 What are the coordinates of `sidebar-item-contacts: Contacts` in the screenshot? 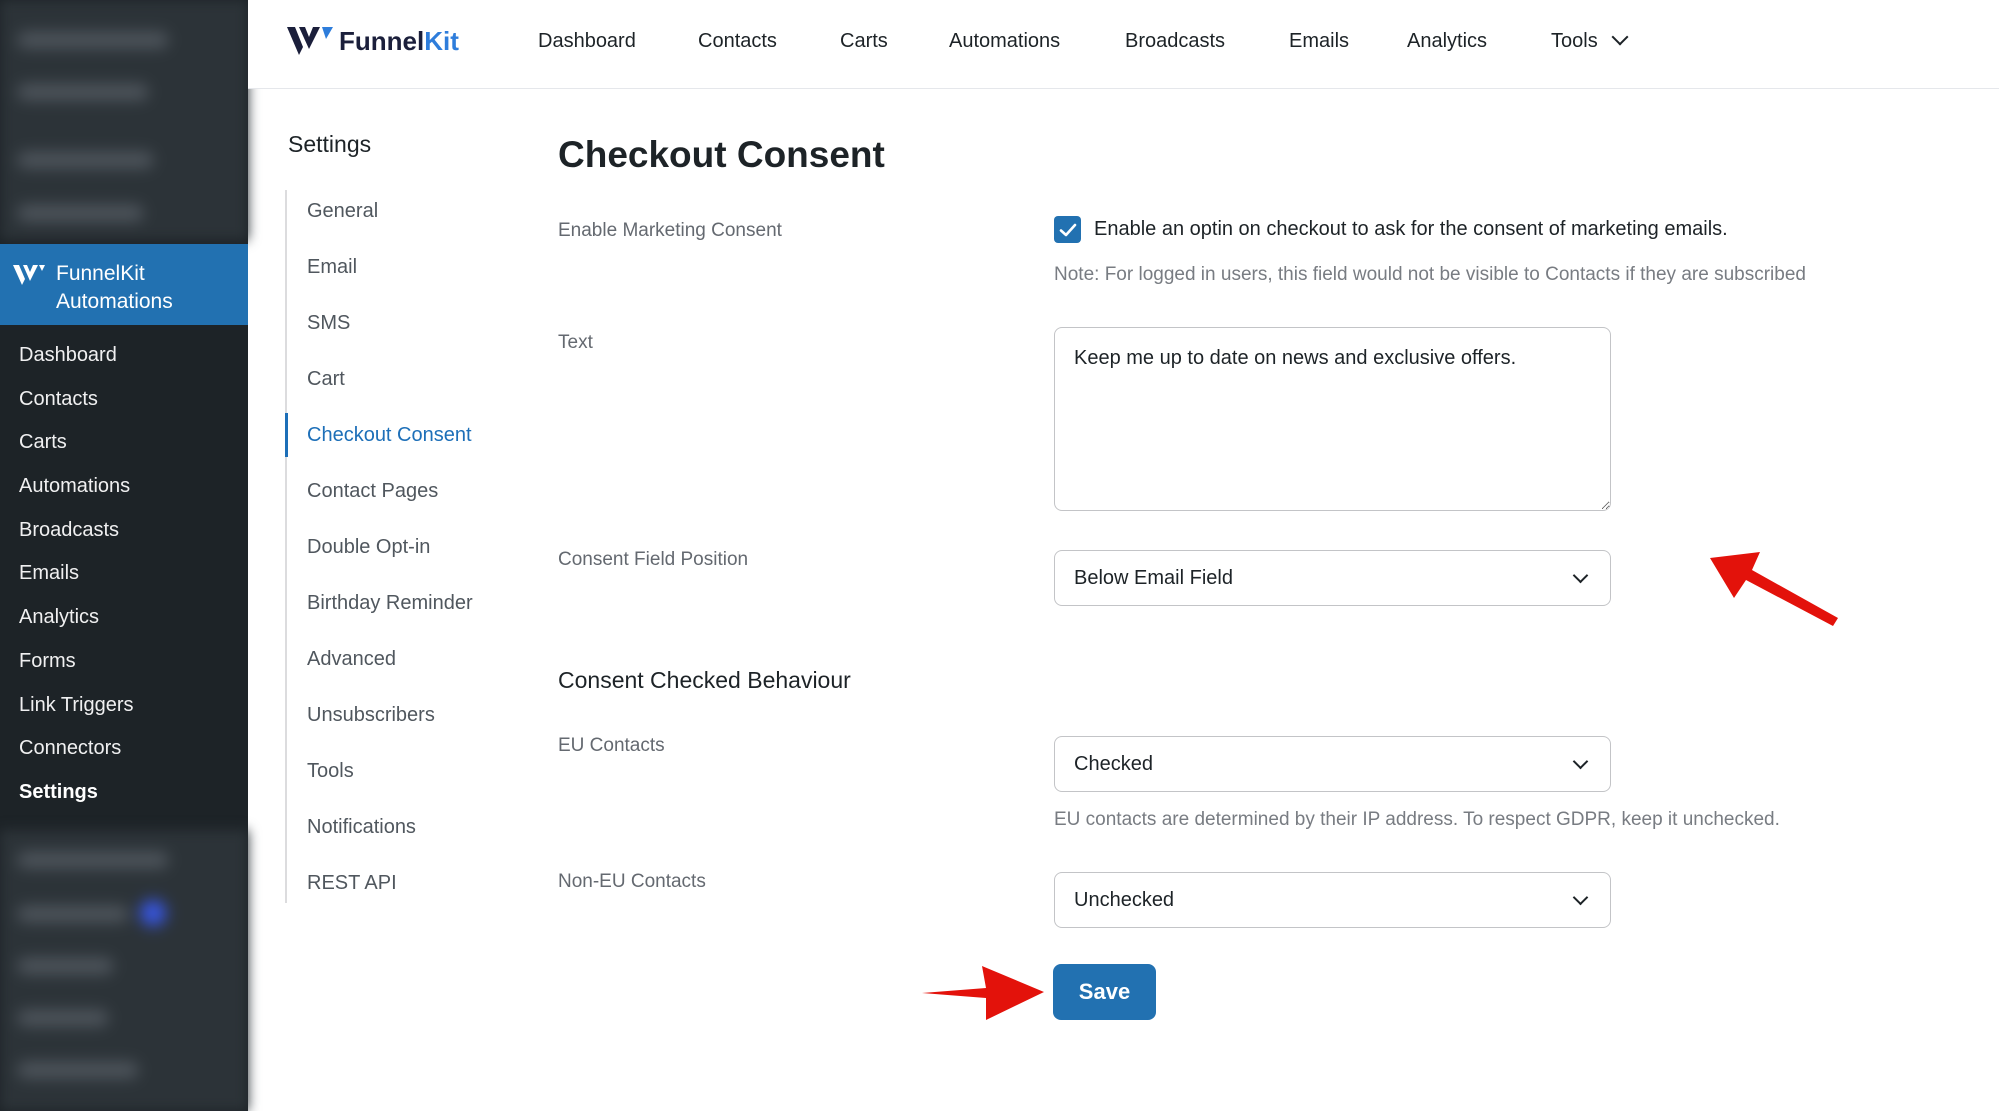 It's located at (124, 400).